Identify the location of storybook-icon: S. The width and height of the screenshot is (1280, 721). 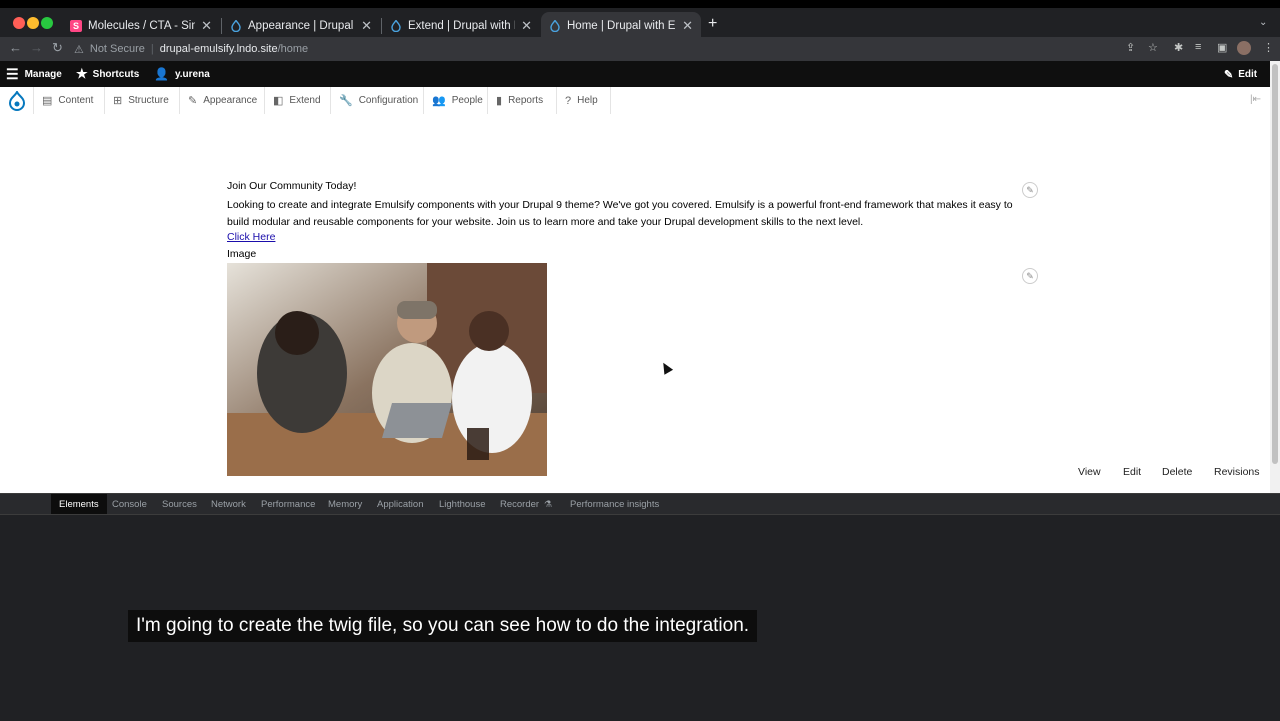
(76, 26).